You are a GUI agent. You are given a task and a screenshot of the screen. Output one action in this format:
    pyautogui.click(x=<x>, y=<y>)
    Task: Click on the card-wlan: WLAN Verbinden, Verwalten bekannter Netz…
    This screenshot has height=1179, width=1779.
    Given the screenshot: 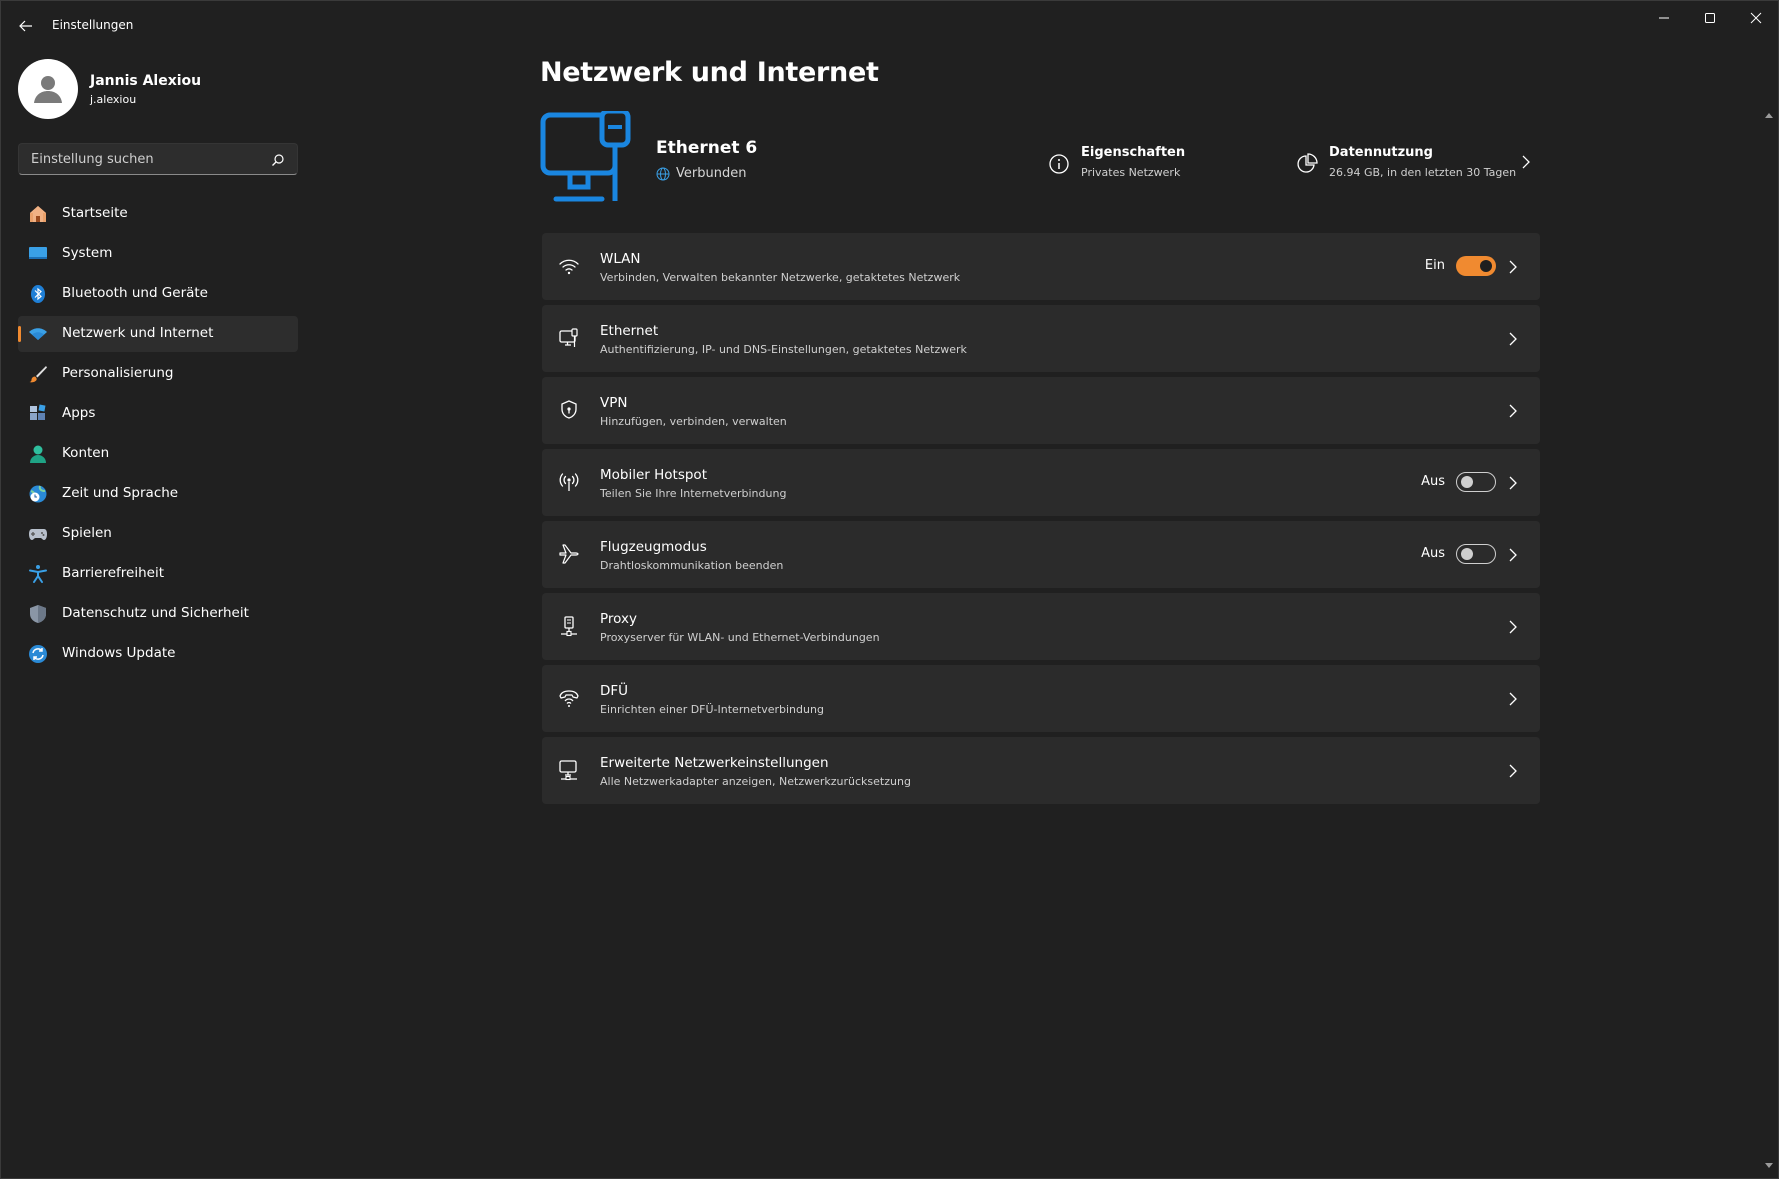 What is the action you would take?
    pyautogui.click(x=1041, y=266)
    